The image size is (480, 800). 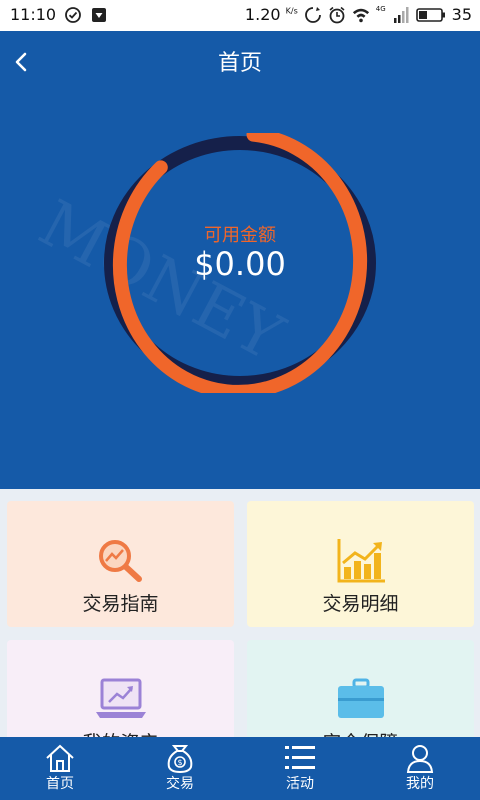 I want to click on list-icon, so click(x=300, y=757).